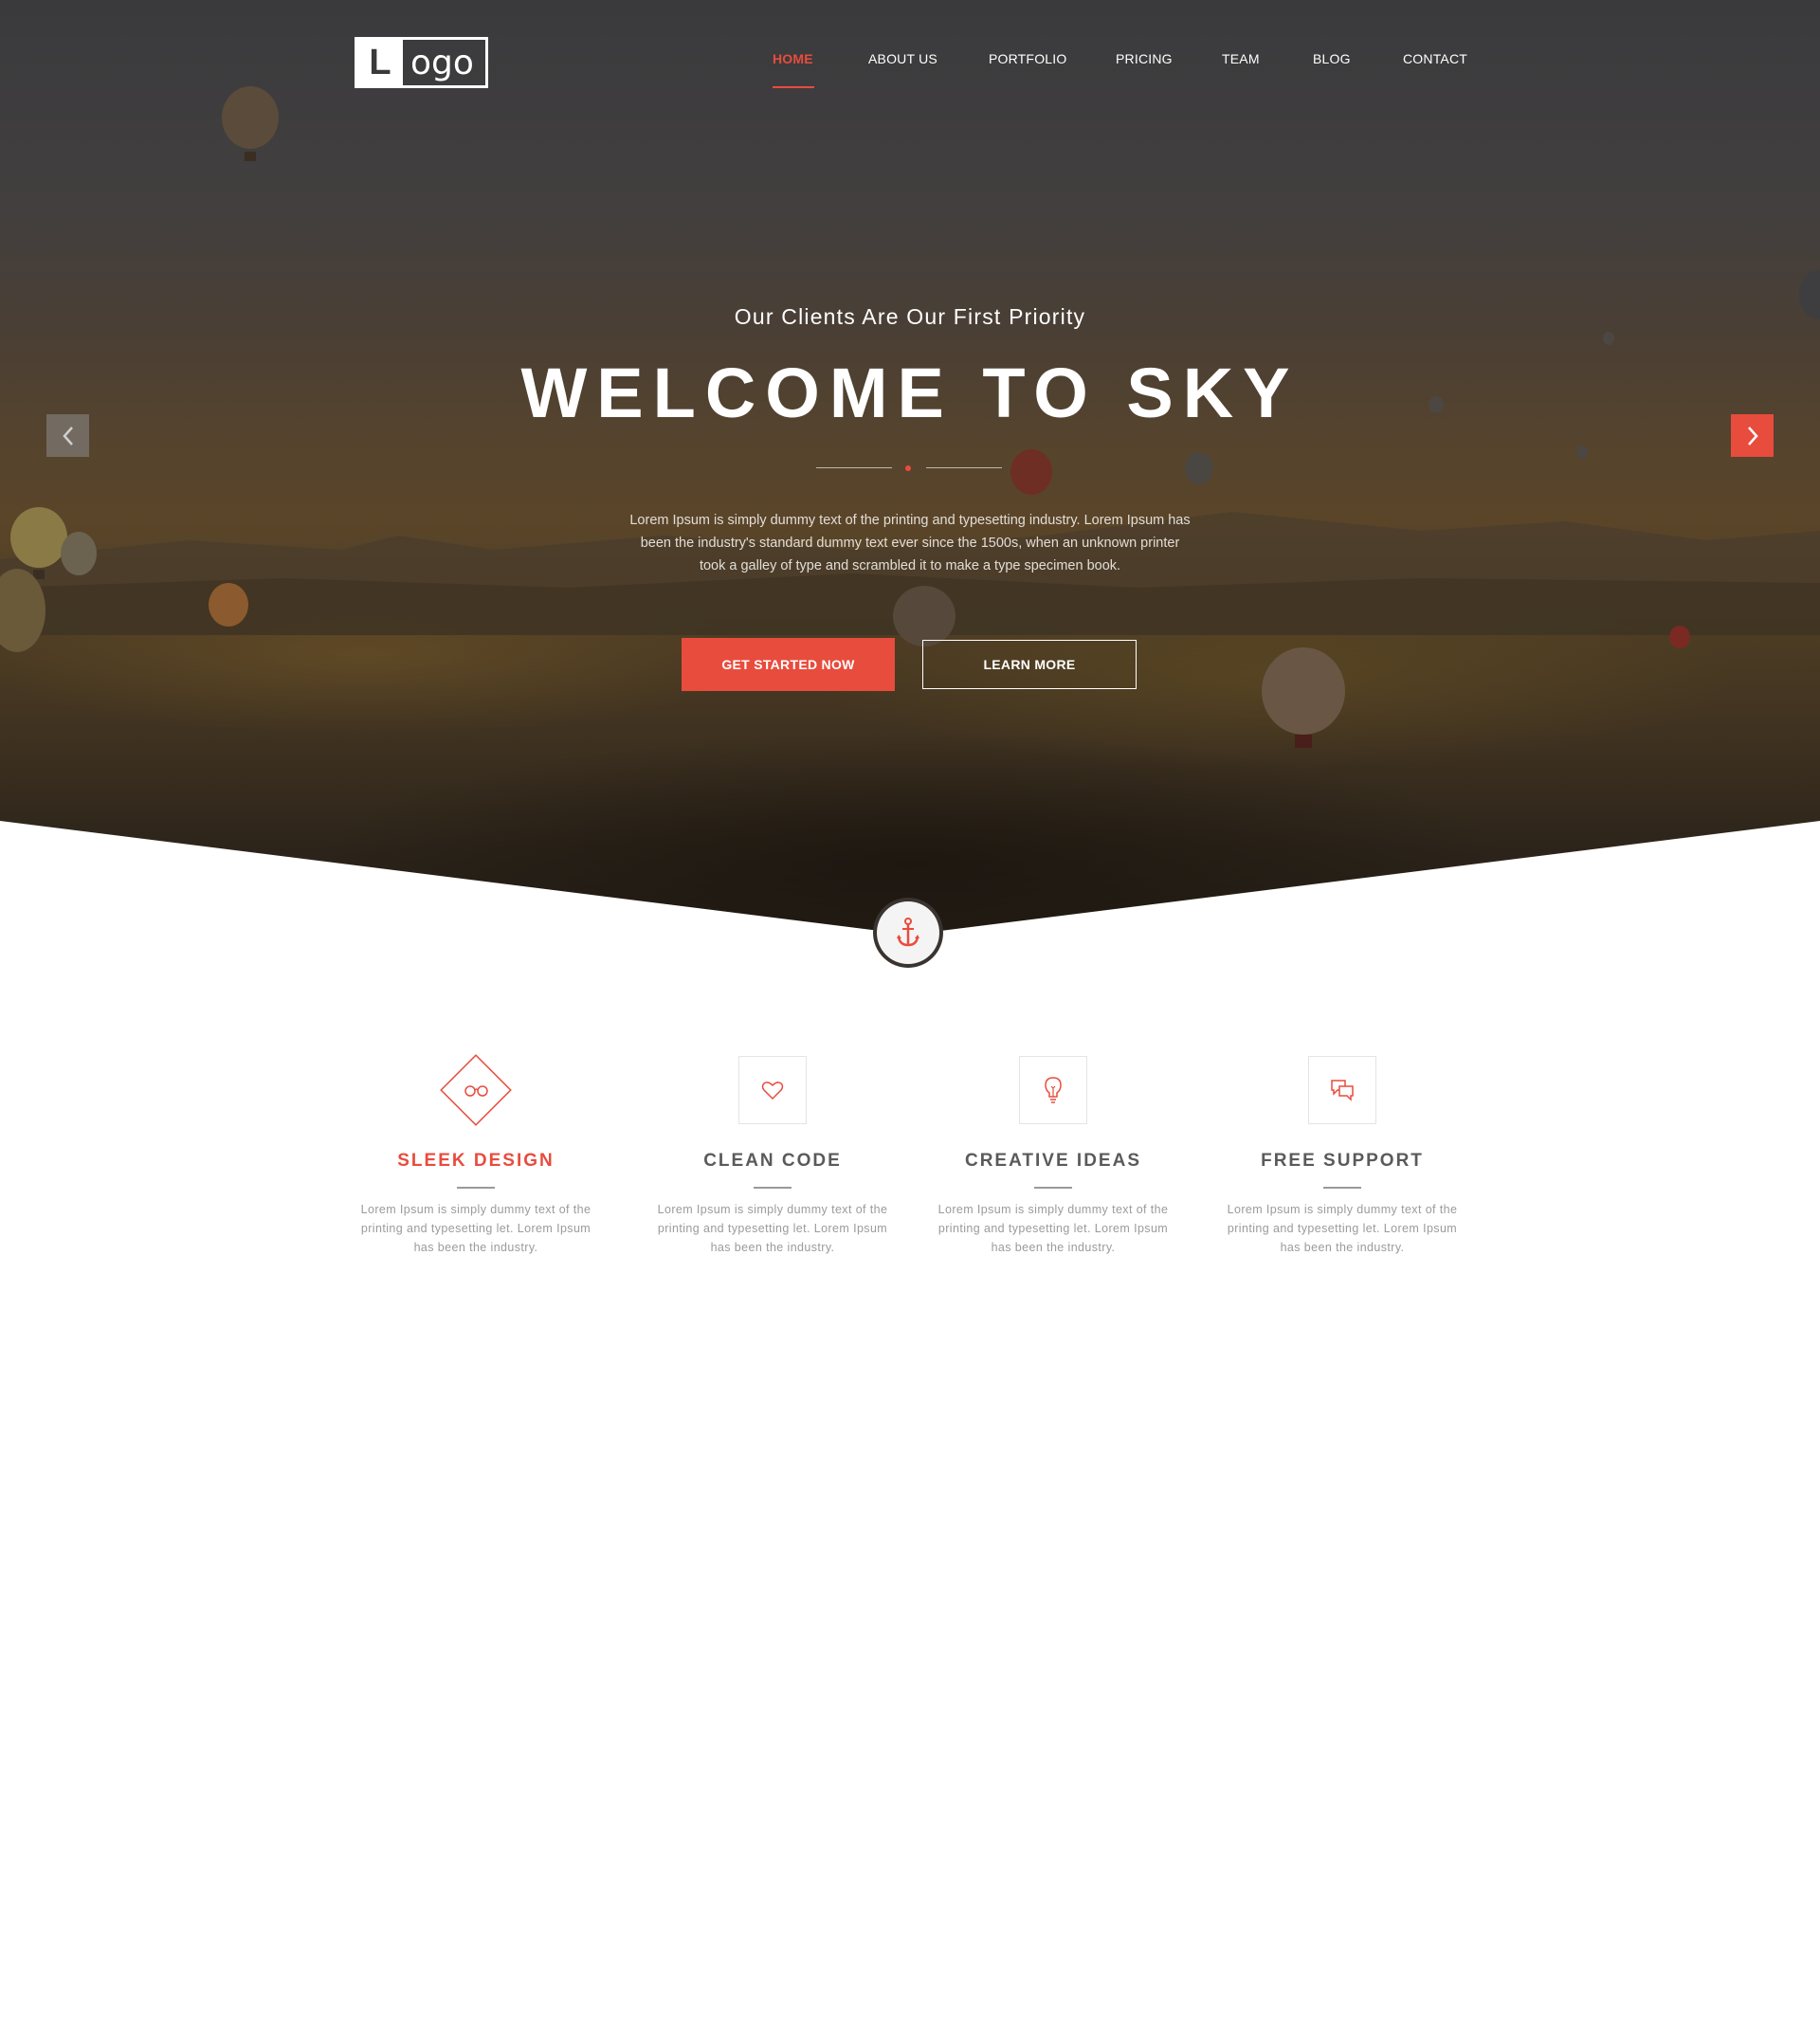 This screenshot has width=1820, height=2019. I want to click on nav-home: HOME, so click(793, 58).